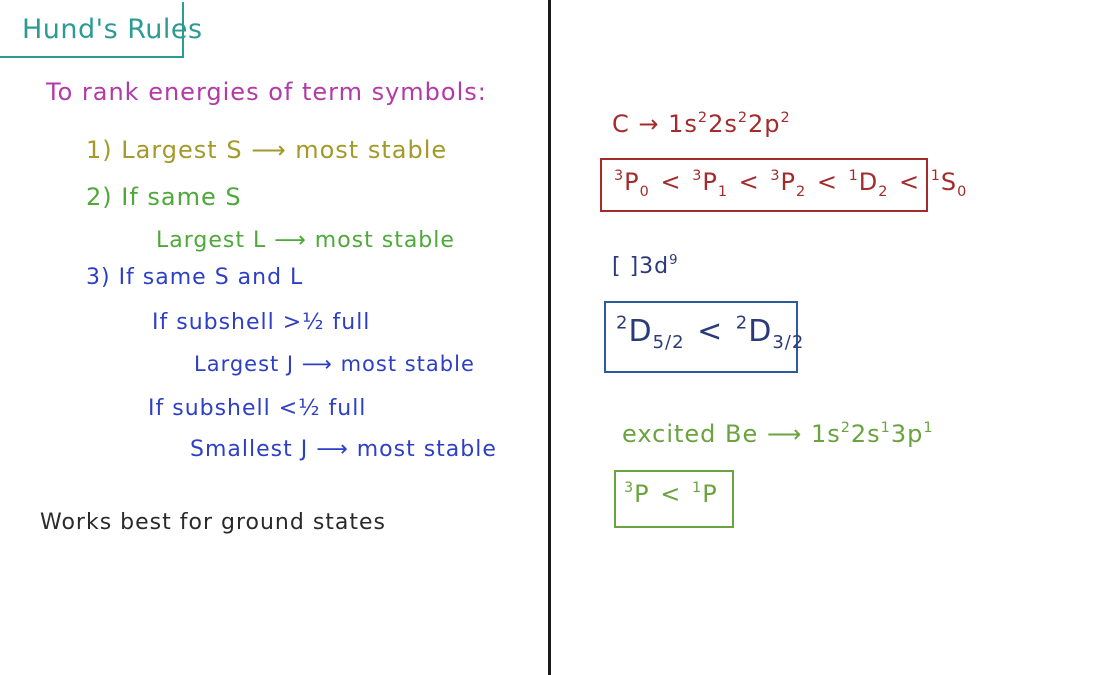 The width and height of the screenshot is (1100, 675). Describe the element at coordinates (266, 92) in the screenshot. I see `intro-text: To rank energies of term symbols:` at that location.